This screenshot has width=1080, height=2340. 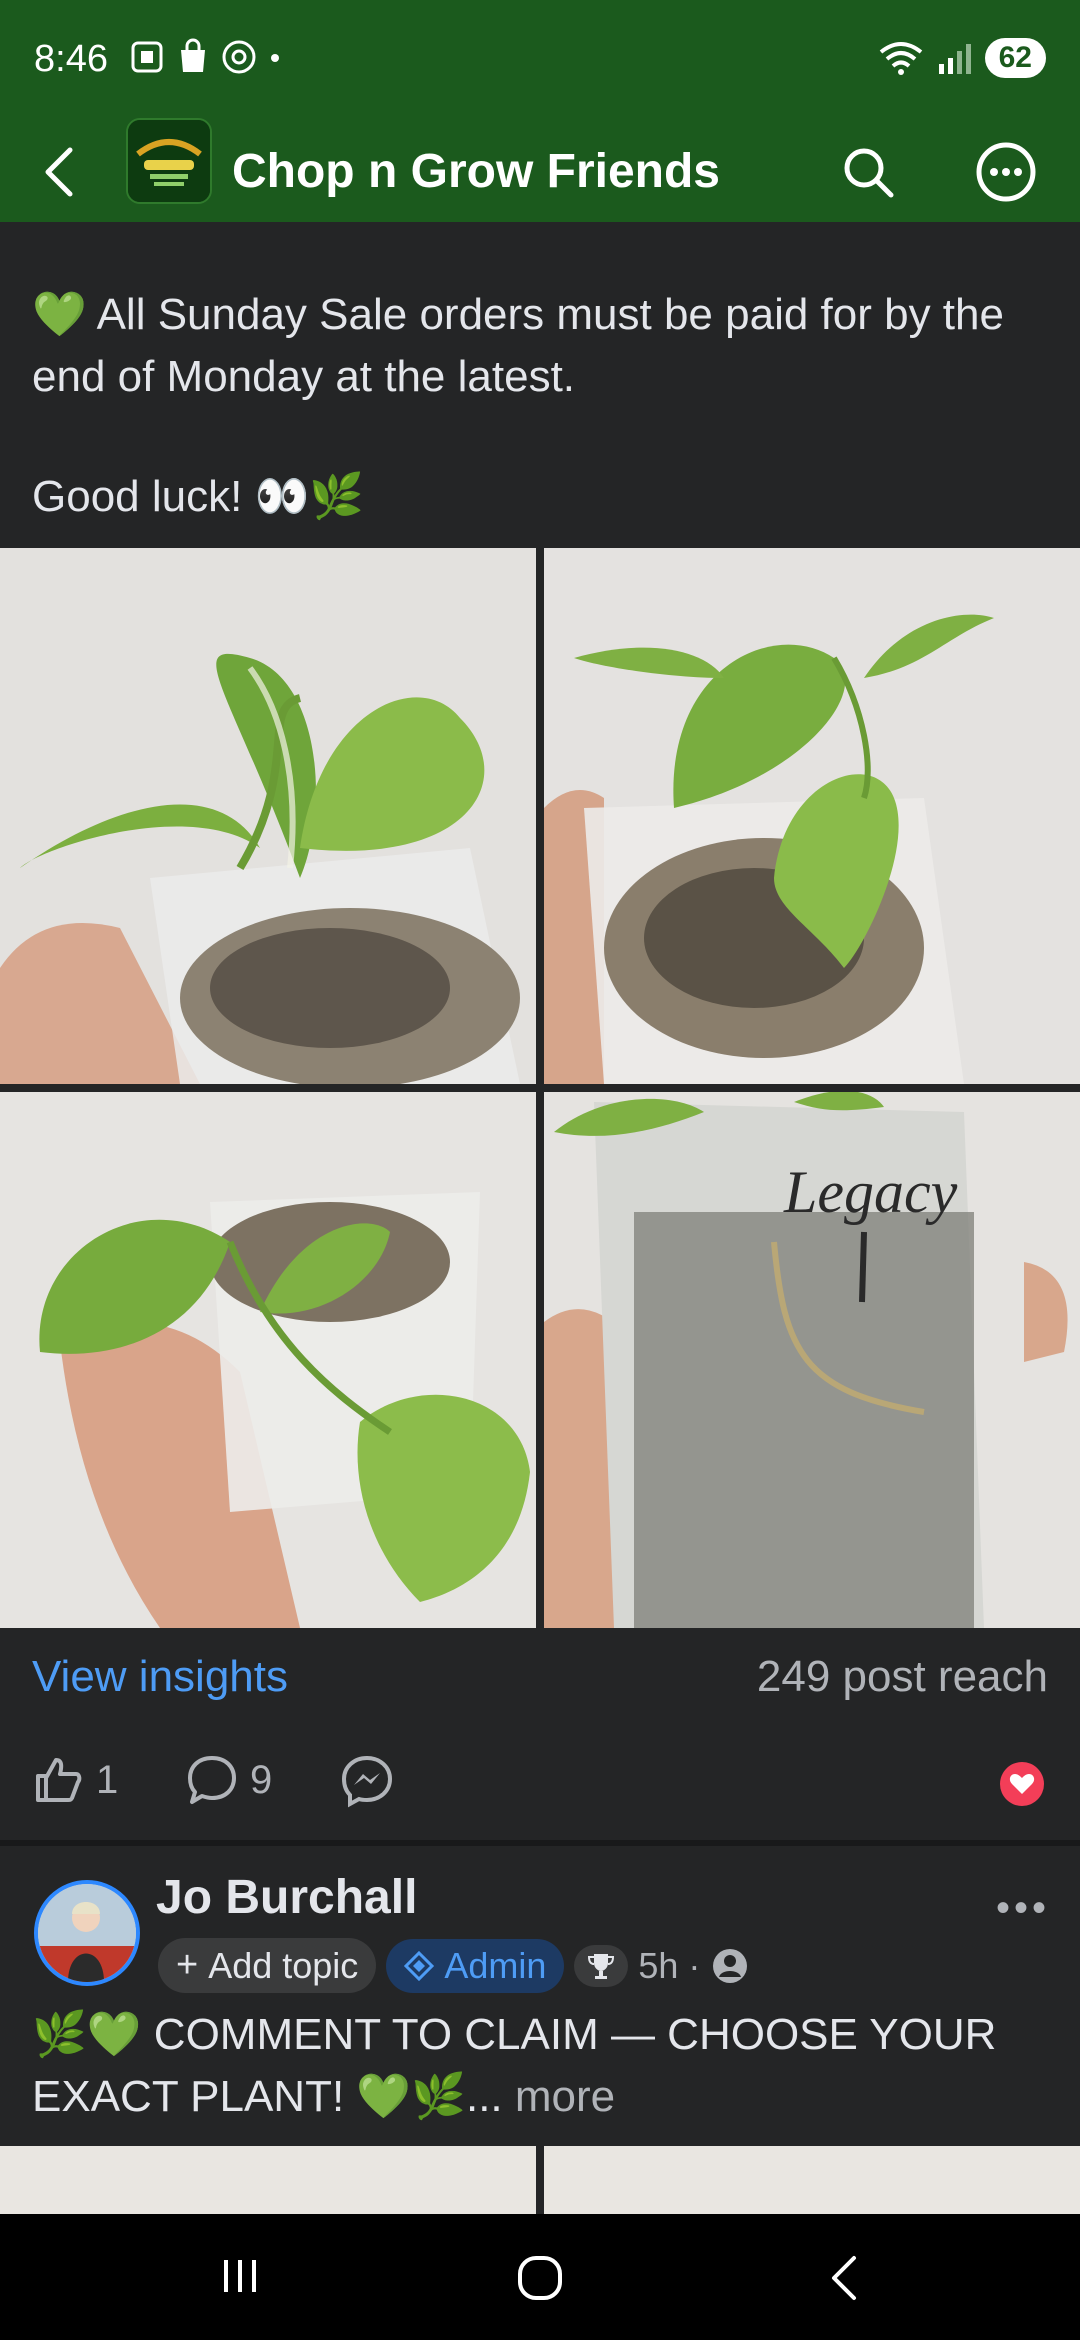 I want to click on admin-label: Admin, so click(x=495, y=1965).